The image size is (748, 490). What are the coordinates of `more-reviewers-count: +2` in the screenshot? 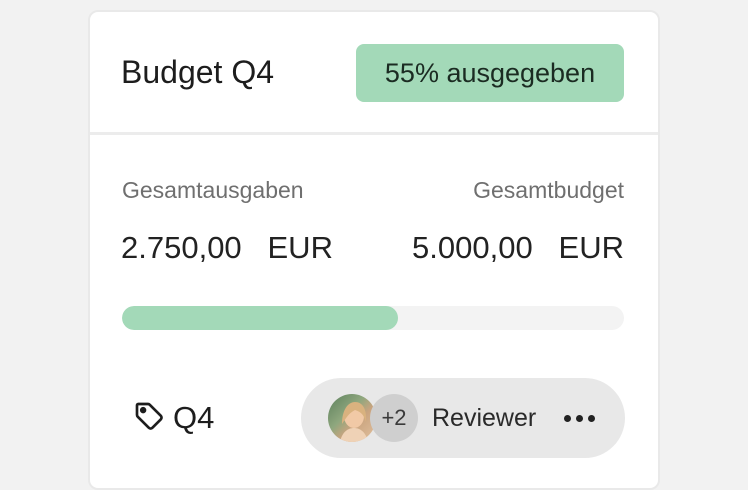 It's located at (394, 418).